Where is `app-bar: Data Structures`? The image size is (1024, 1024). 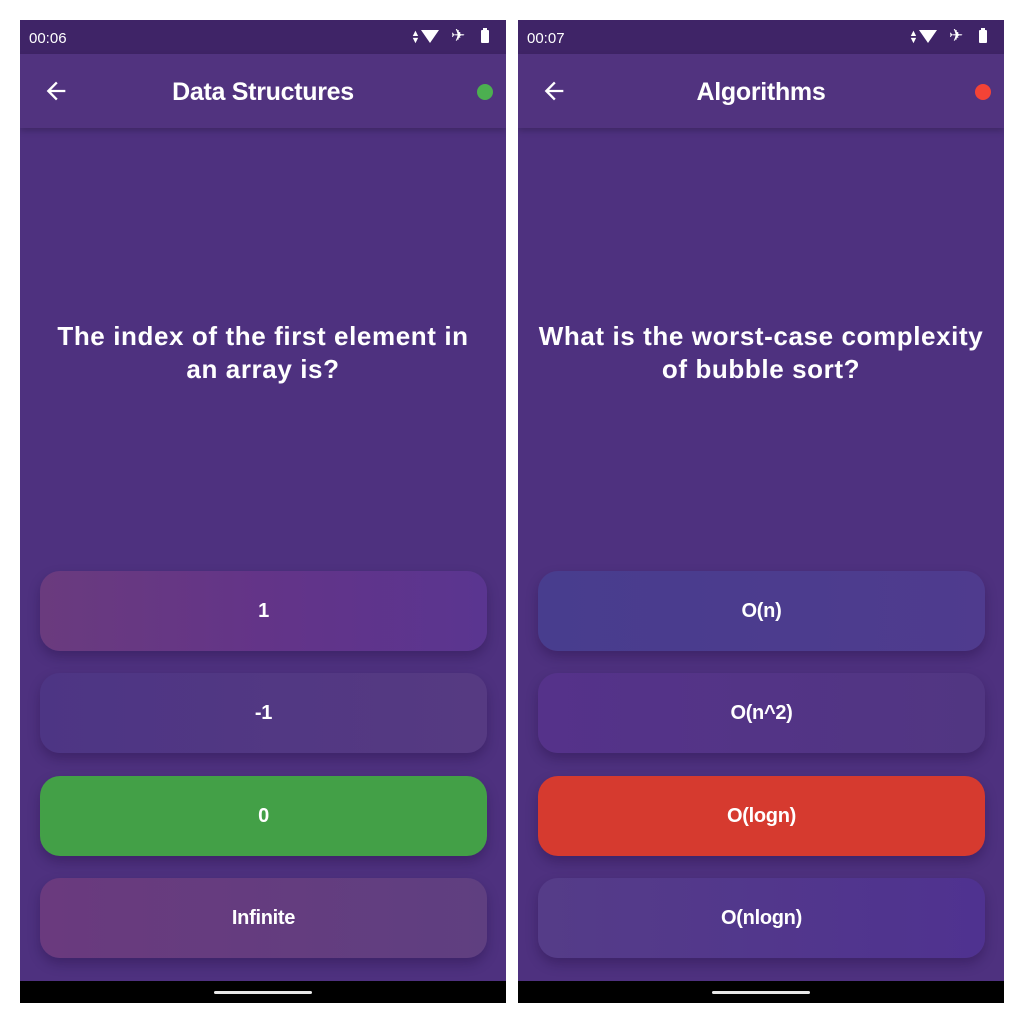
app-bar: Data Structures is located at coordinates (263, 91).